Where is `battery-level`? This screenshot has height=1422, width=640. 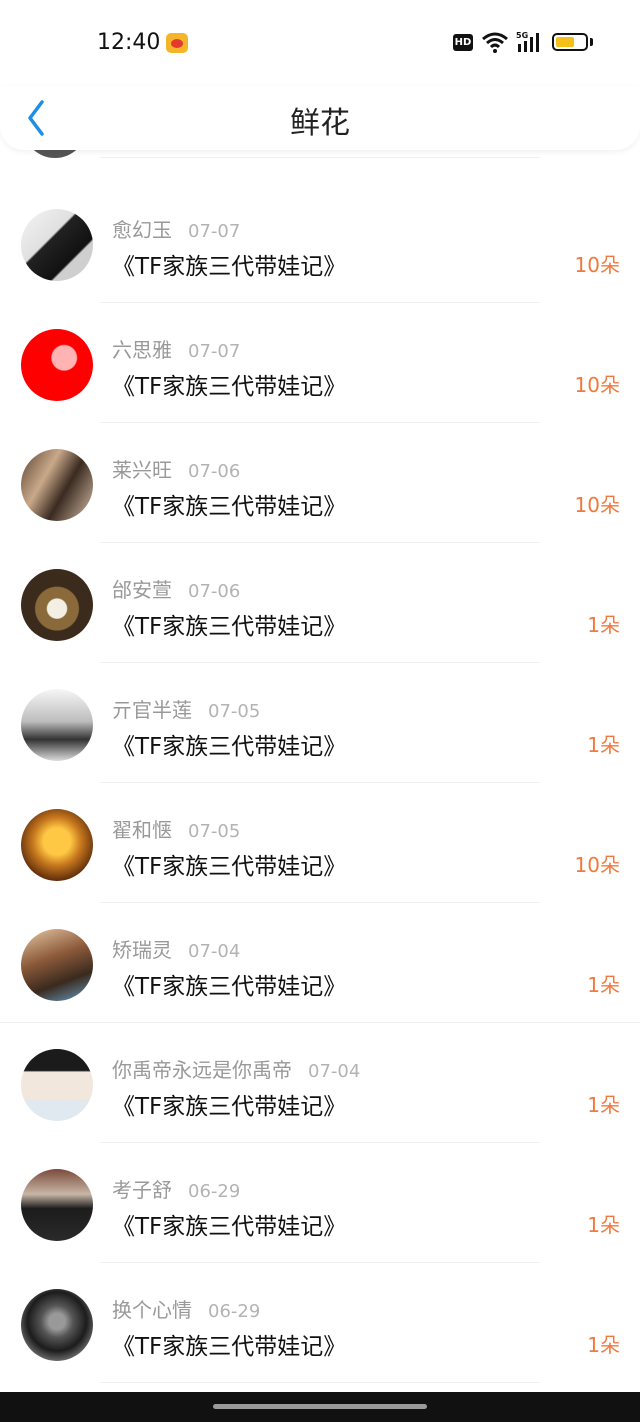 battery-level is located at coordinates (565, 42).